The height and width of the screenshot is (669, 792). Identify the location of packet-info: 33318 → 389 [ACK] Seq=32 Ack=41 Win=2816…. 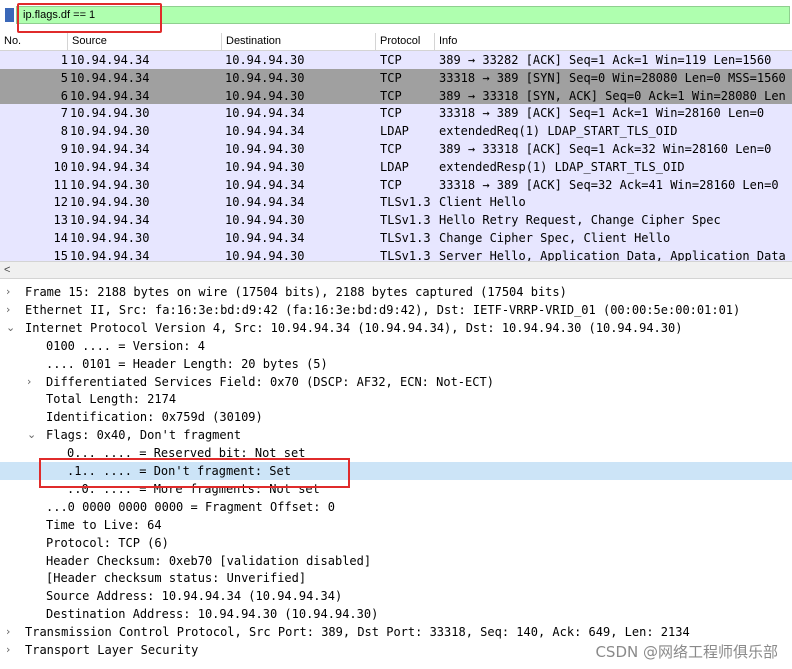
(609, 184).